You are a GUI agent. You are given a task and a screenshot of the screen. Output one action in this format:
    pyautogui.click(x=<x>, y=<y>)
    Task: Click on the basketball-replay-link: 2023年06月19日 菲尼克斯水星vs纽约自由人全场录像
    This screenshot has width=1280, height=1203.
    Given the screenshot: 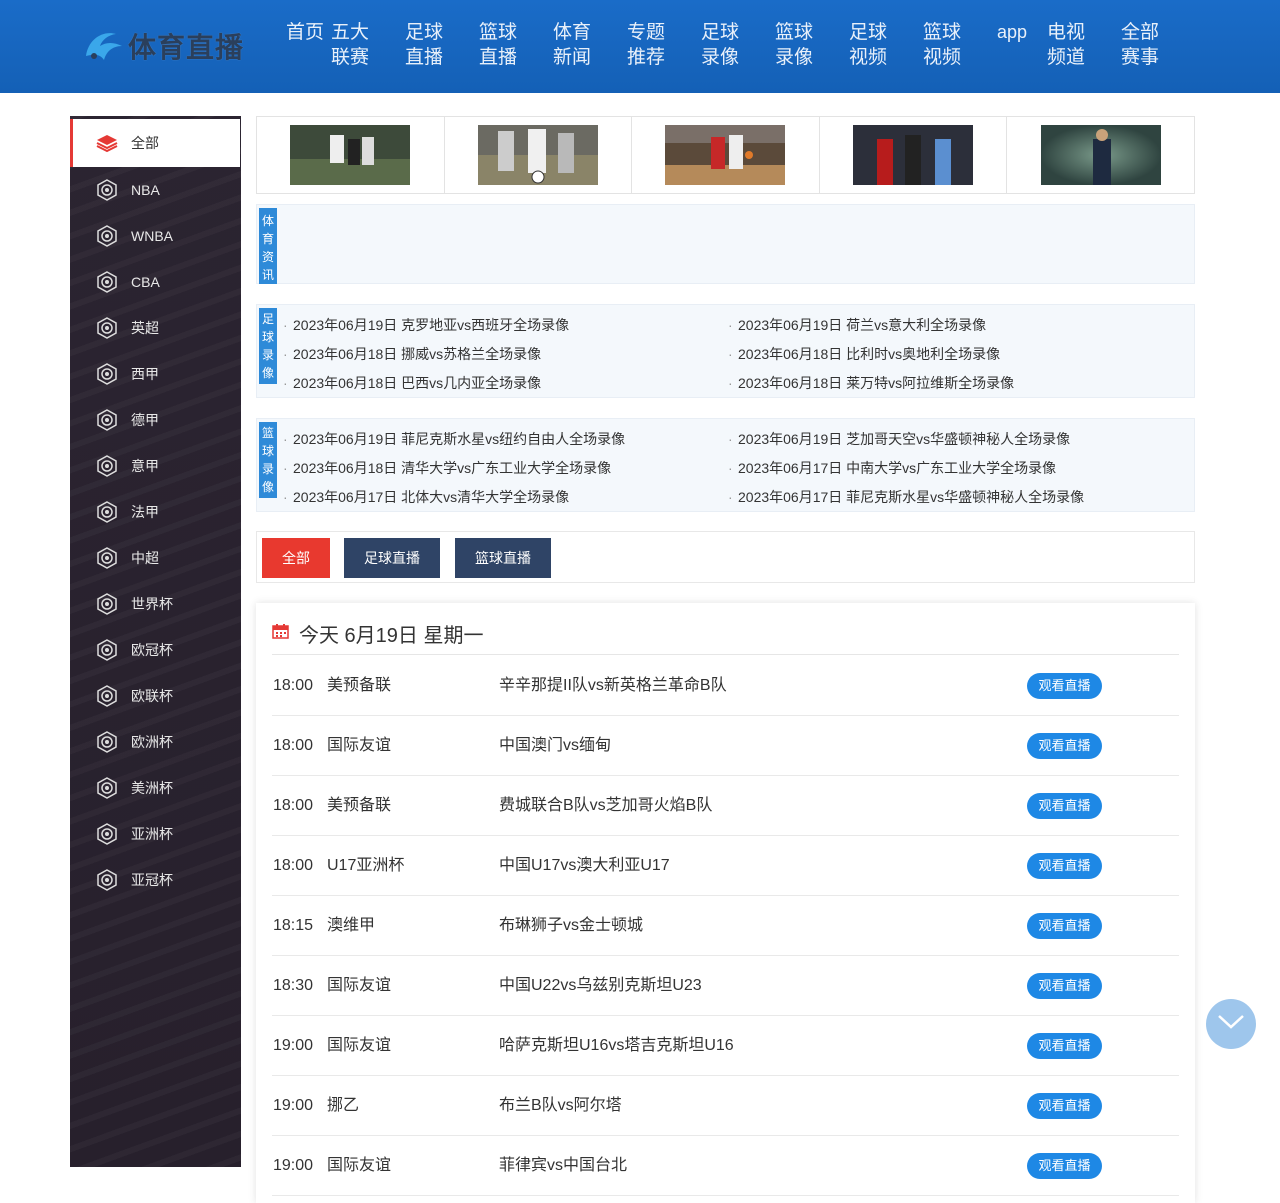 What is the action you would take?
    pyautogui.click(x=505, y=439)
    